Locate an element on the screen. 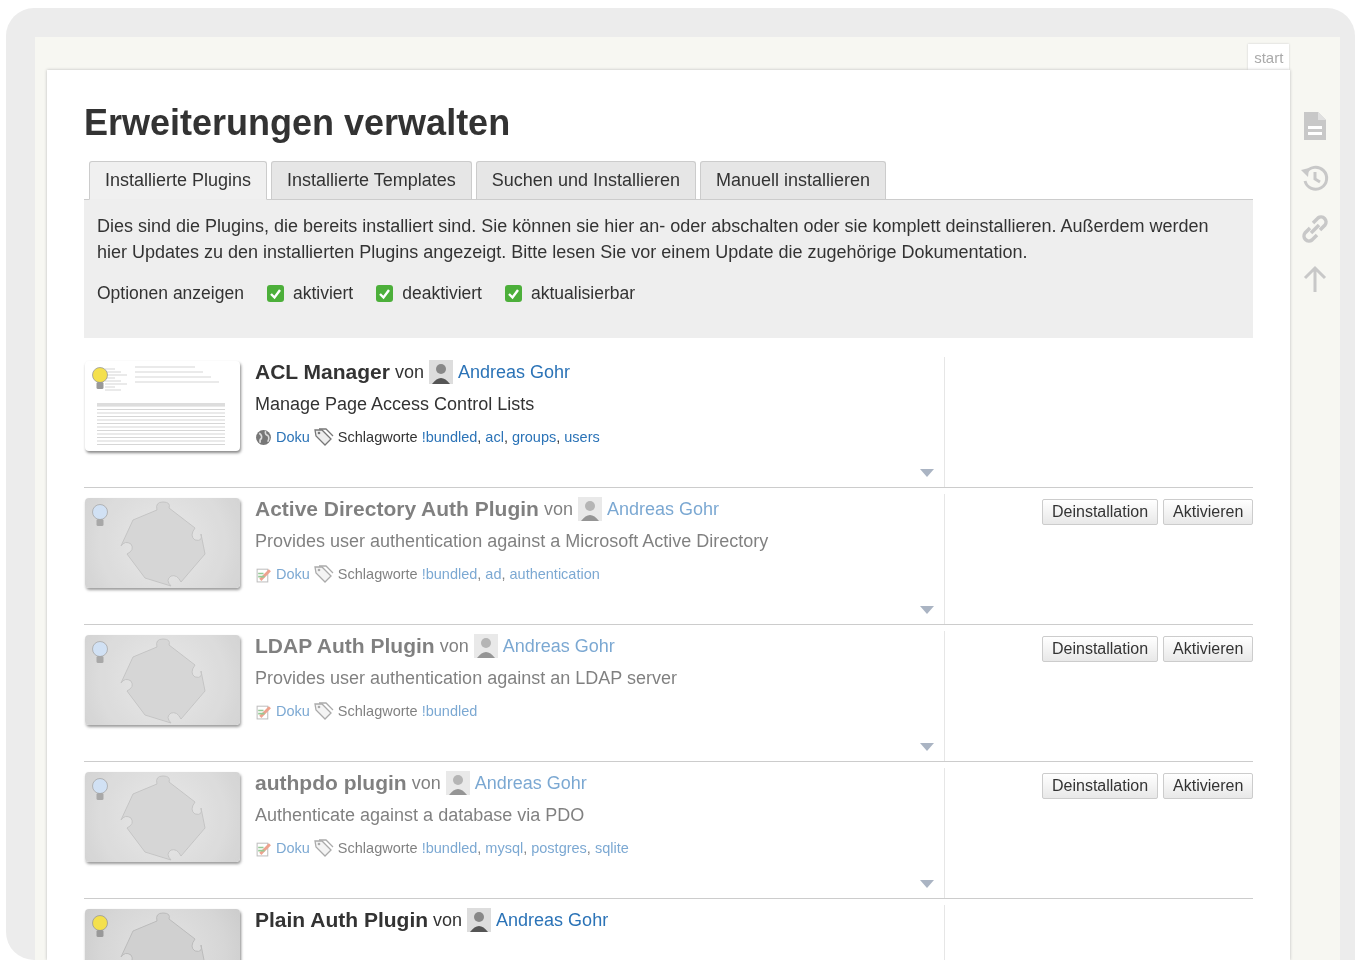  plugin-description: Provides user authentication against an LDAP server is located at coordinates (466, 678).